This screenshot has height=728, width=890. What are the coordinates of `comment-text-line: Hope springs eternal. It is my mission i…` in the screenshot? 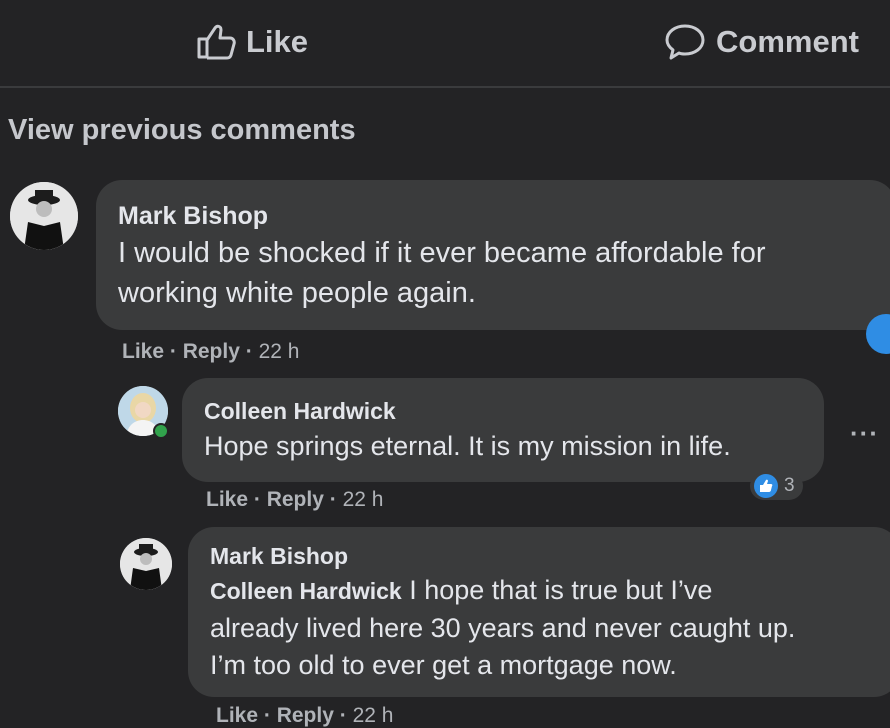 It's located at (467, 446).